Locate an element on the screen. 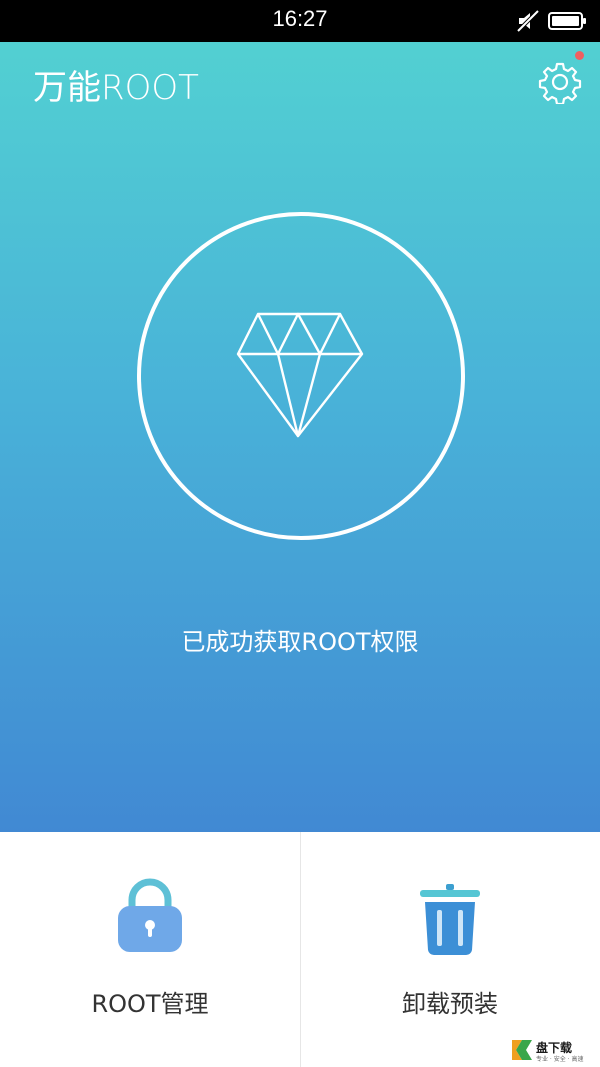 Image resolution: width=600 pixels, height=1067 pixels. status-bar: 16:27 is located at coordinates (300, 21).